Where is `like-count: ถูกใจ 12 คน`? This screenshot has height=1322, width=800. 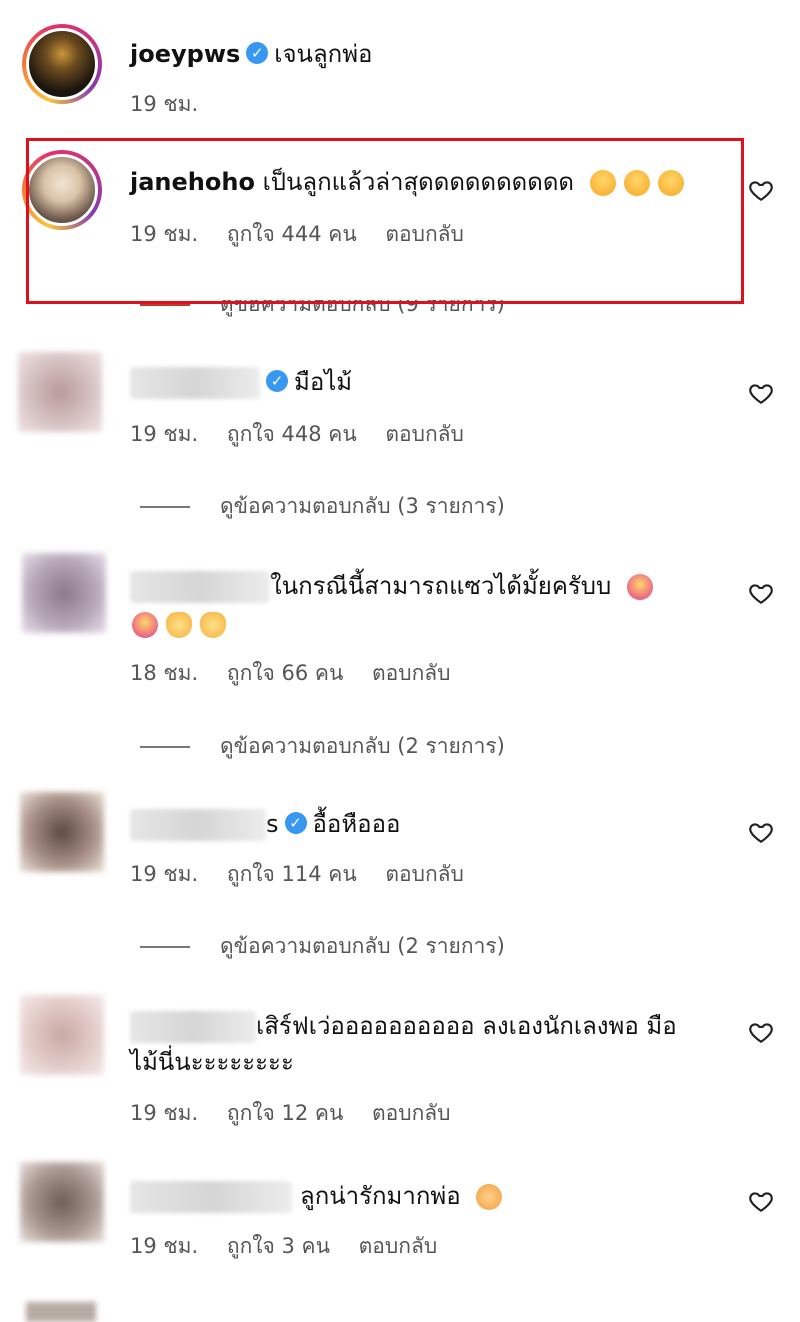
like-count: ถูกใจ 12 คน is located at coordinates (285, 1113).